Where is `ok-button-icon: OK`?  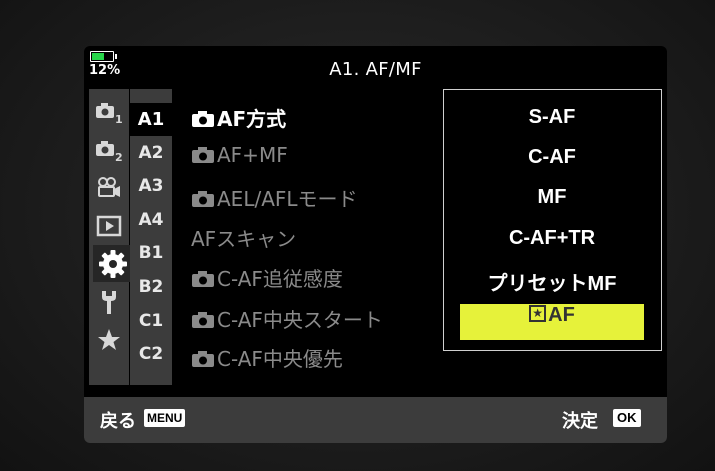
ok-button-icon: OK is located at coordinates (627, 418).